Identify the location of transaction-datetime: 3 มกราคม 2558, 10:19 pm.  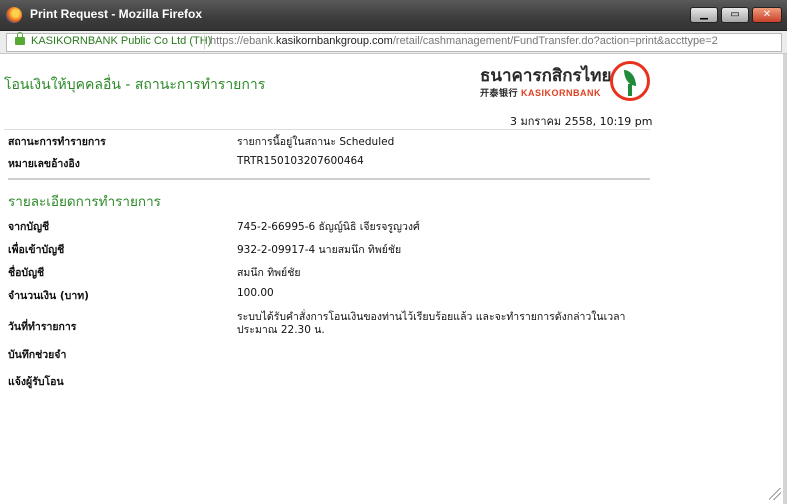
(581, 121).